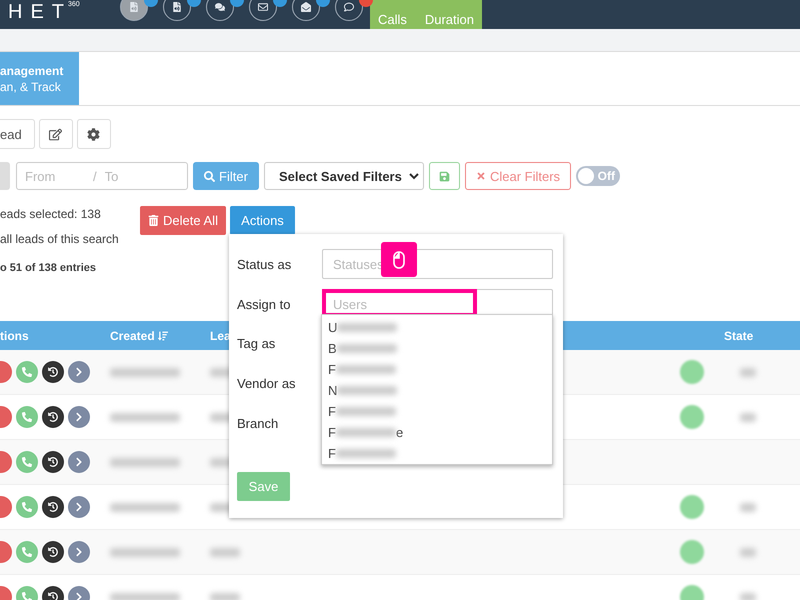  Describe the element at coordinates (183, 220) in the screenshot. I see `delete-all-button: Delete All` at that location.